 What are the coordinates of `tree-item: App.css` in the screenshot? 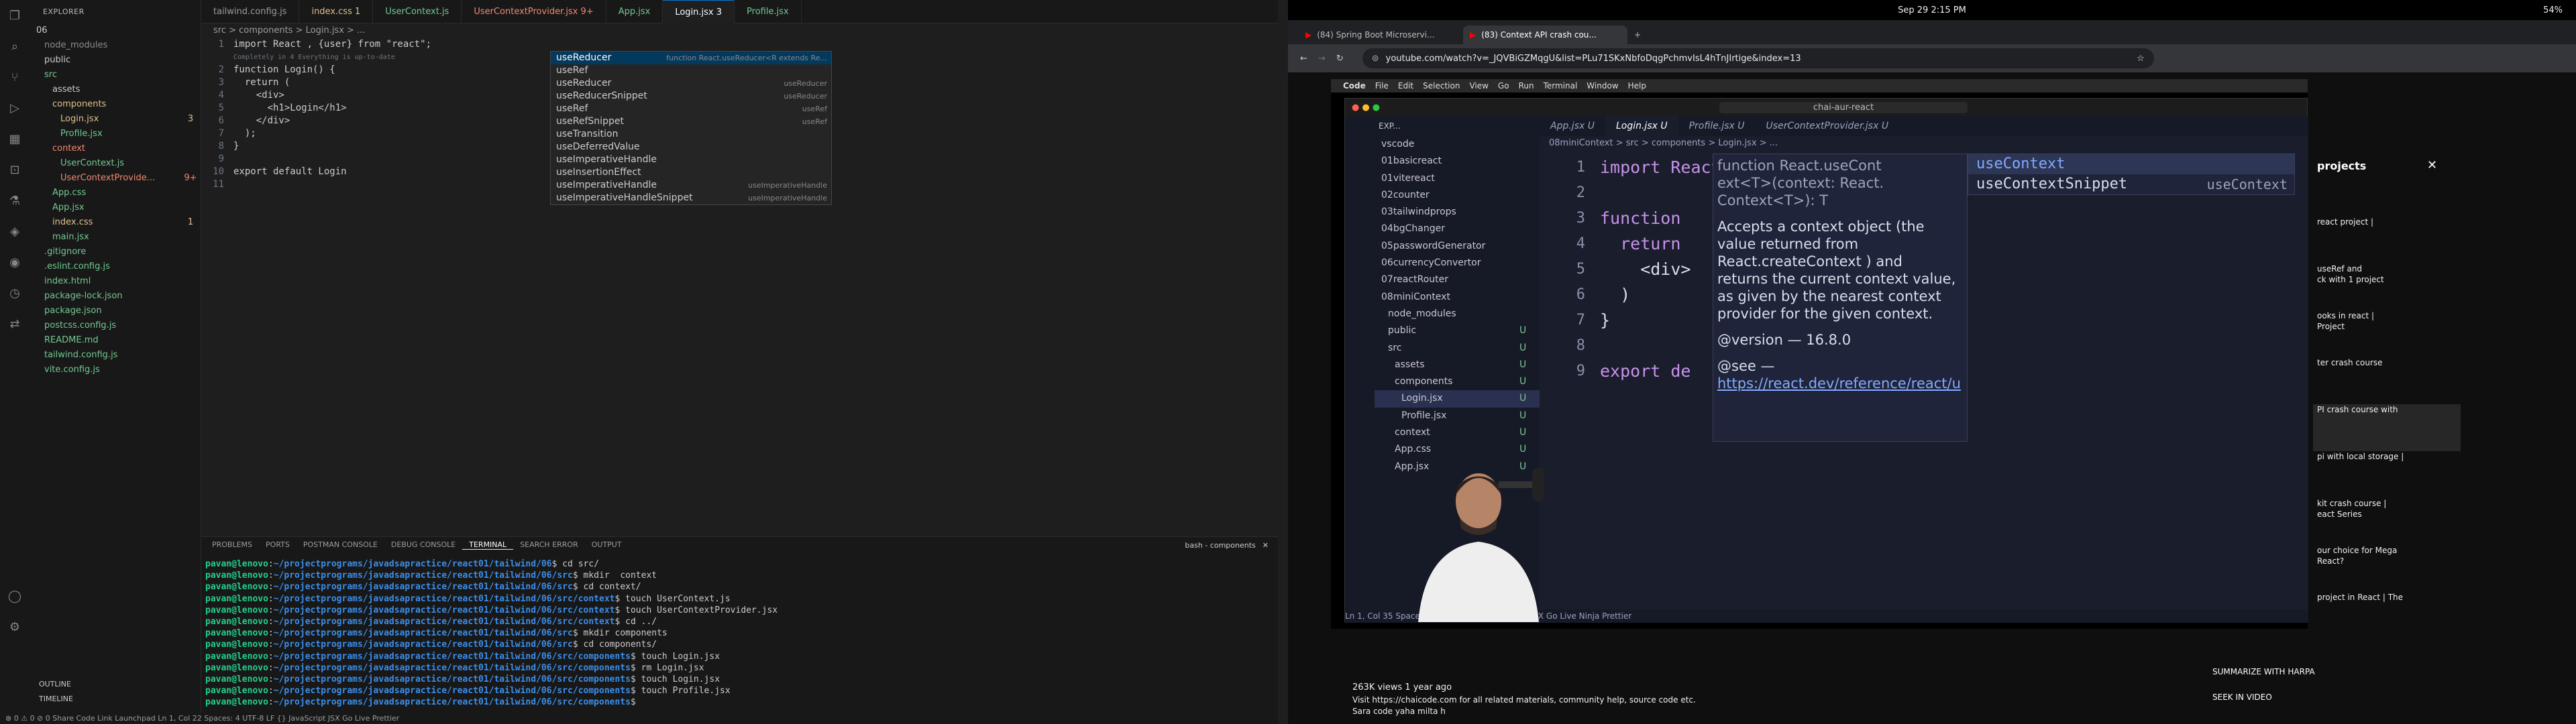 It's located at (115, 193).